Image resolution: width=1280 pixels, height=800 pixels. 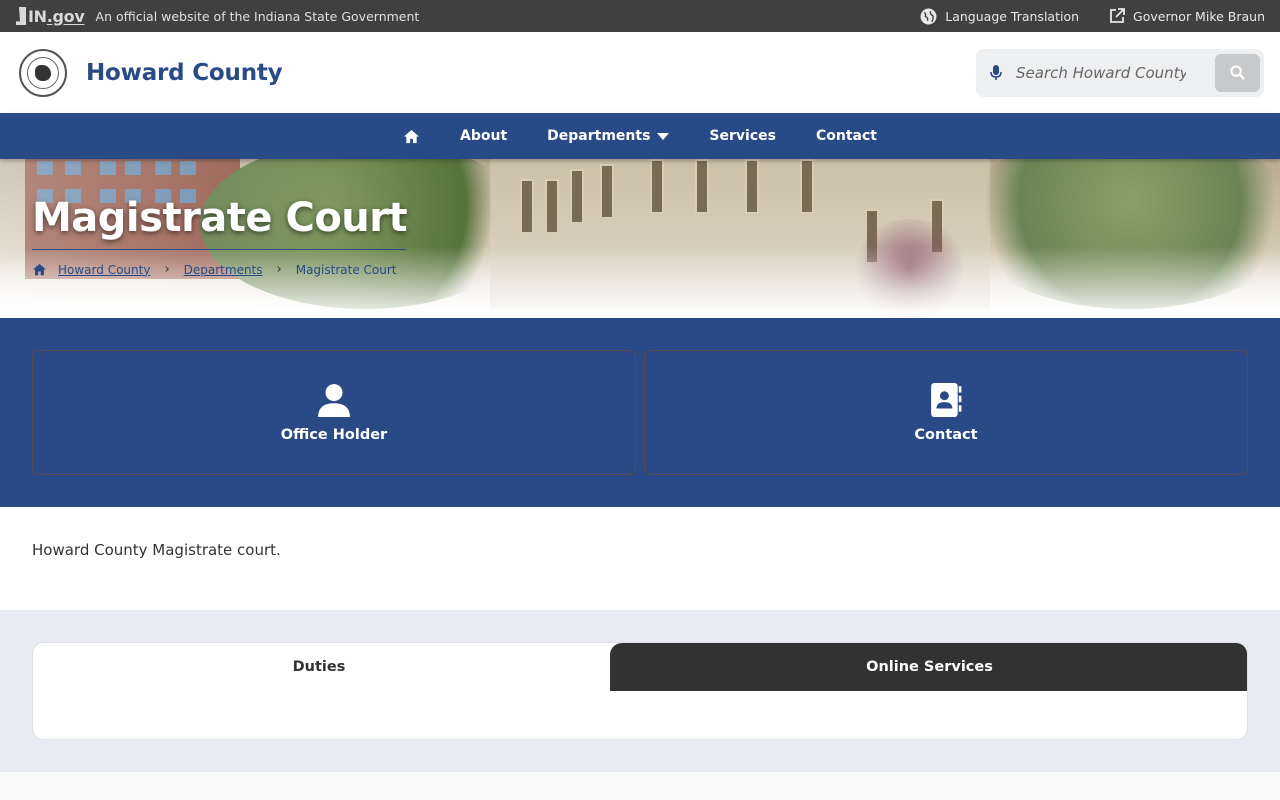 I want to click on page-title: Magistrate Court, so click(x=220, y=218).